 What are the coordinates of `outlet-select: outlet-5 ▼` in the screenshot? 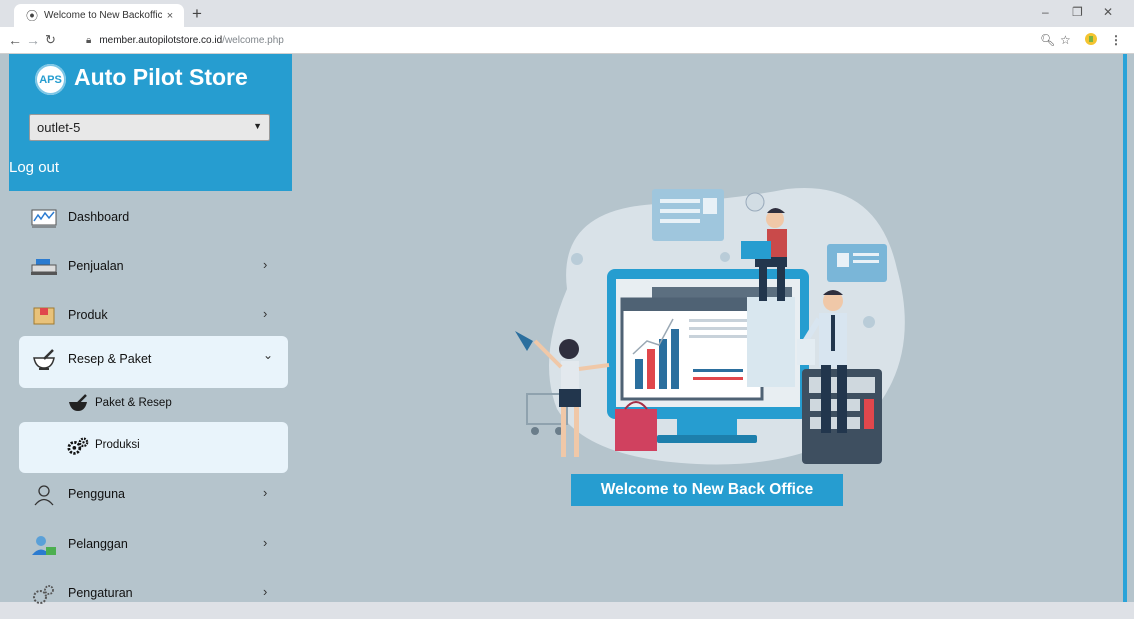 It's located at (149, 127).